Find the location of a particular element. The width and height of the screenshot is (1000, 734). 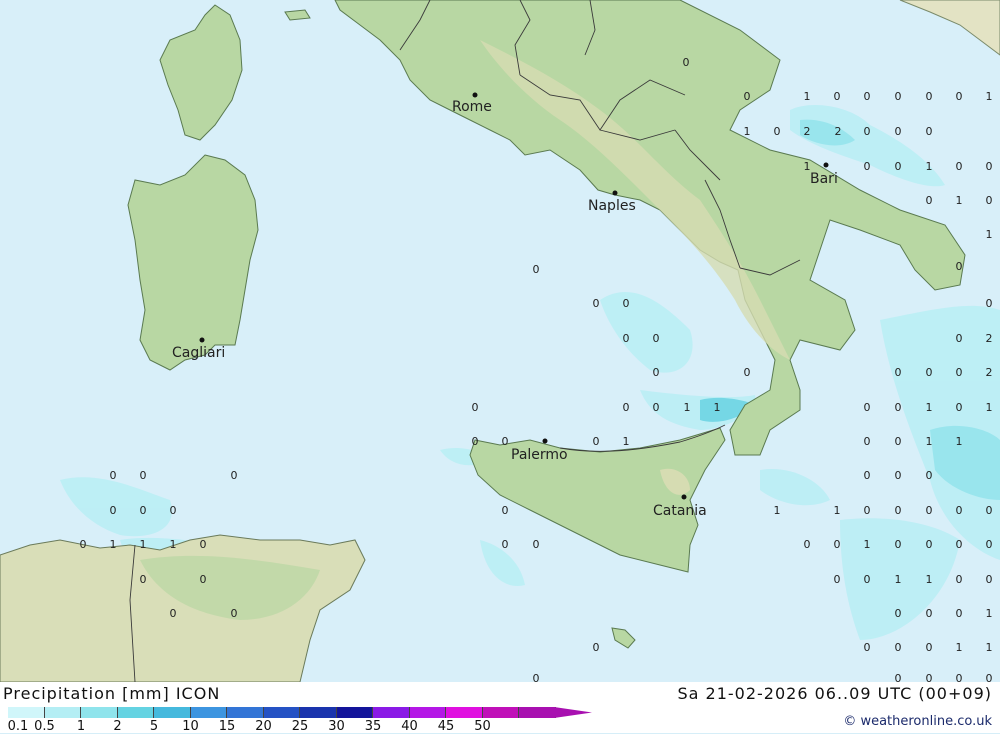

malta is located at coordinates (623, 638).